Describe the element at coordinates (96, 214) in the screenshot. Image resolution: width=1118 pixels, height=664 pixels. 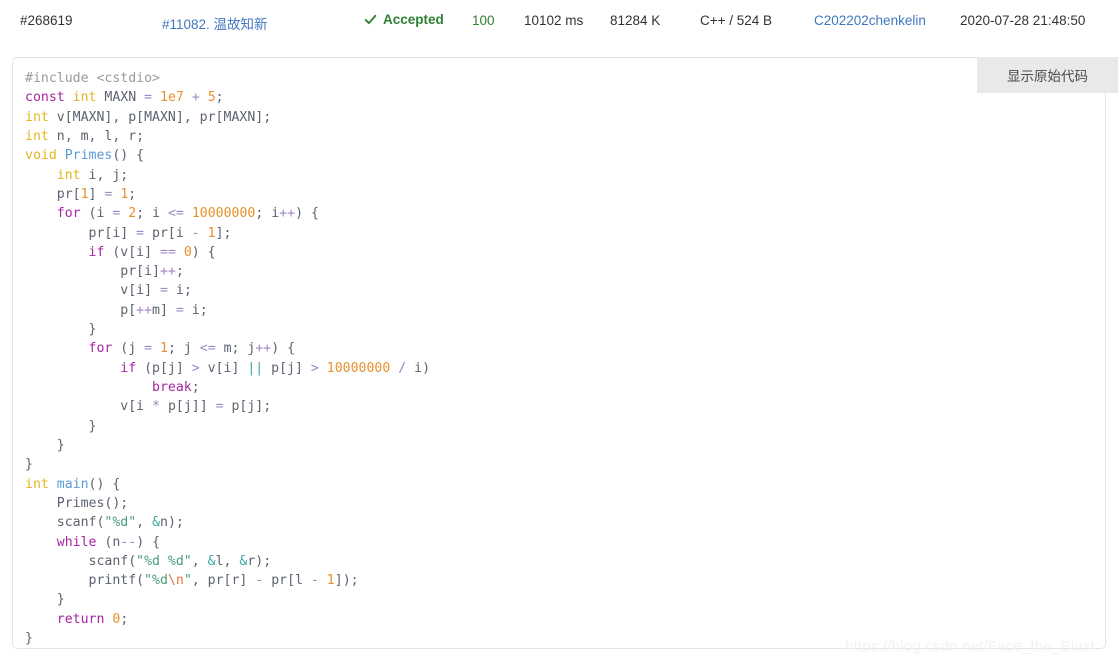
I see `code-token: (i` at that location.